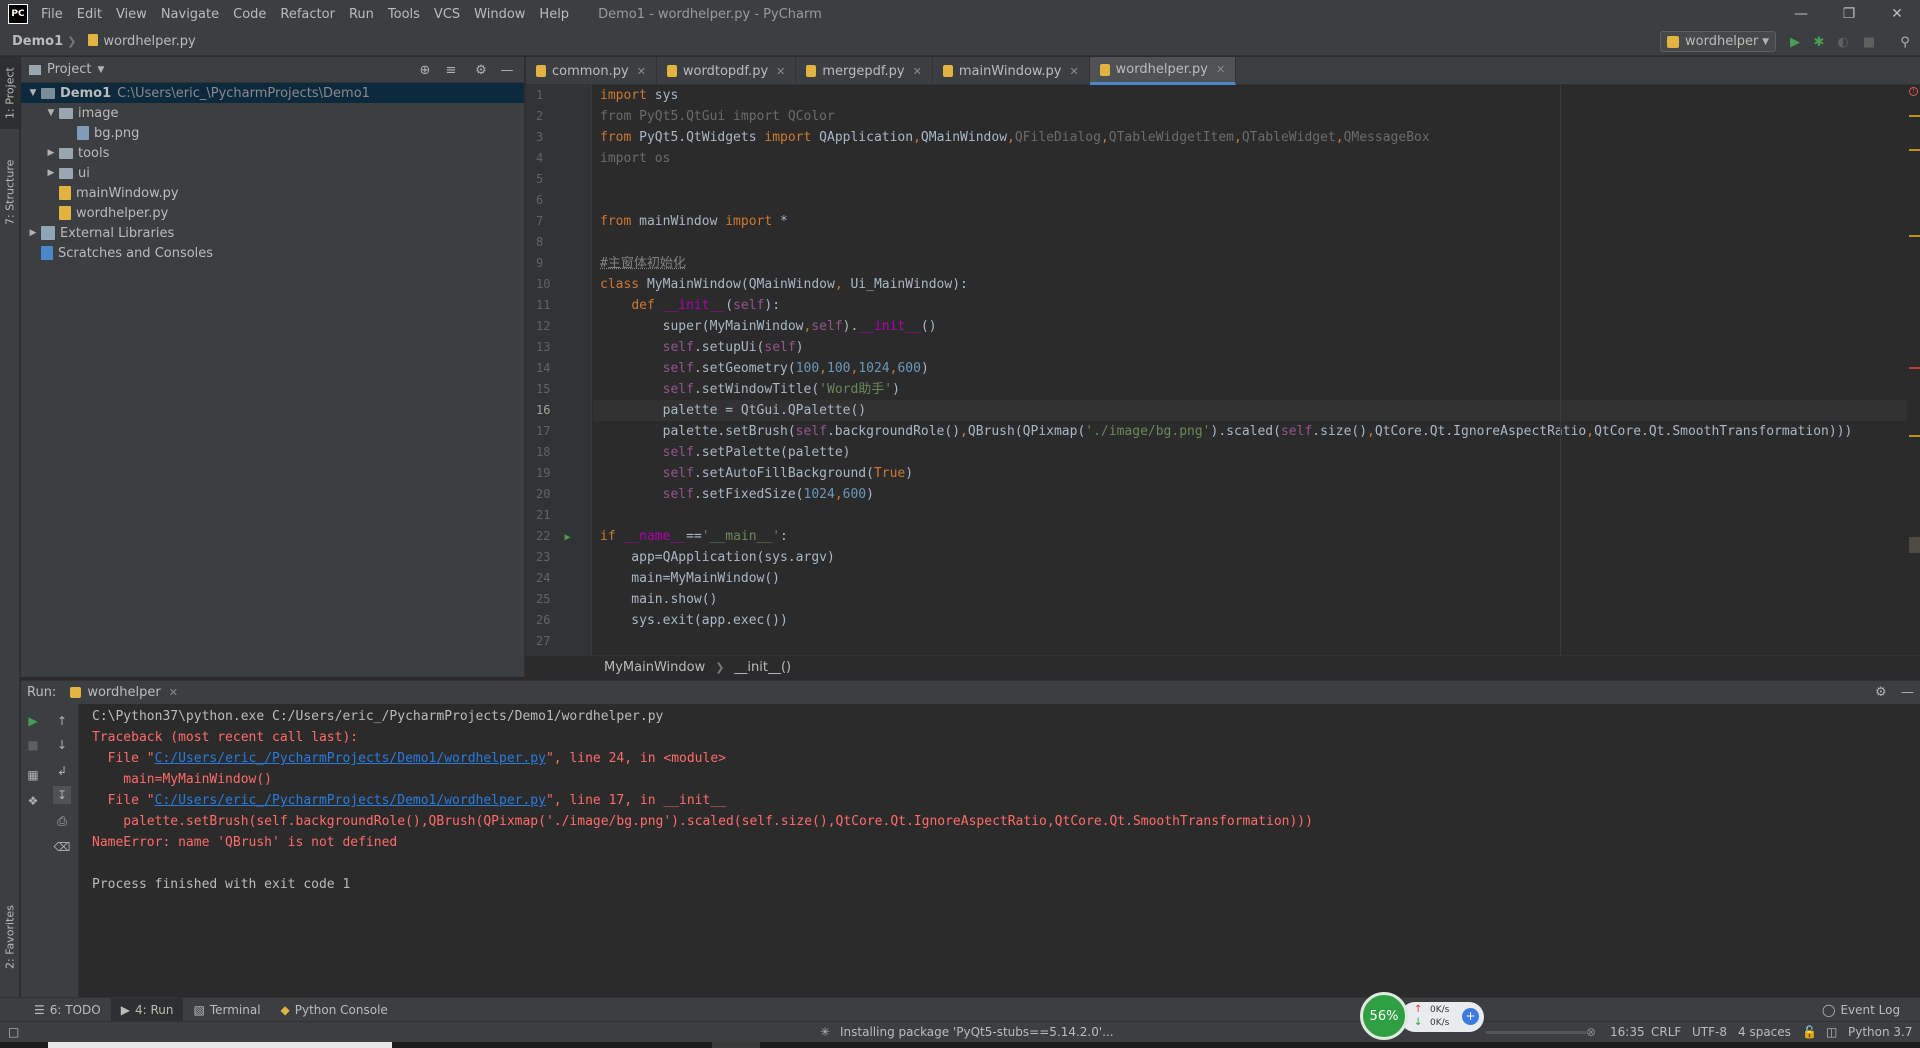 This screenshot has width=1920, height=1048. I want to click on file-encoding: UTF-8, so click(1709, 1032).